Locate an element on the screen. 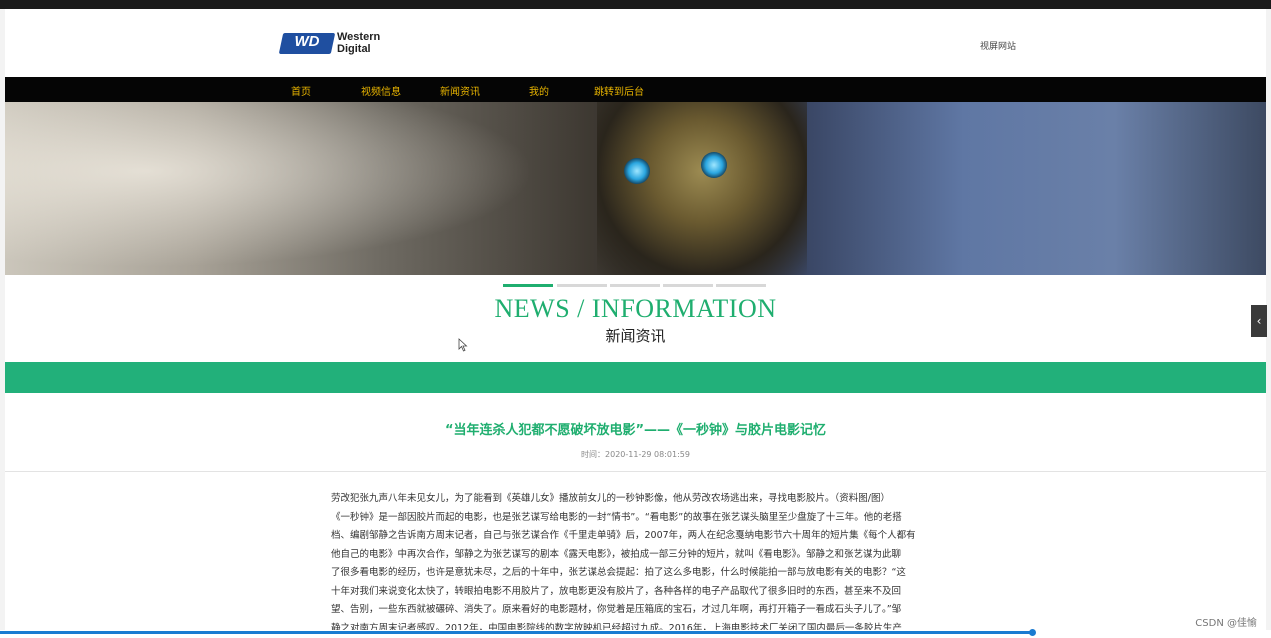 The height and width of the screenshot is (638, 1271). article-timestamp: 时间：2020-11-29 08:01:59 is located at coordinates (635, 454).